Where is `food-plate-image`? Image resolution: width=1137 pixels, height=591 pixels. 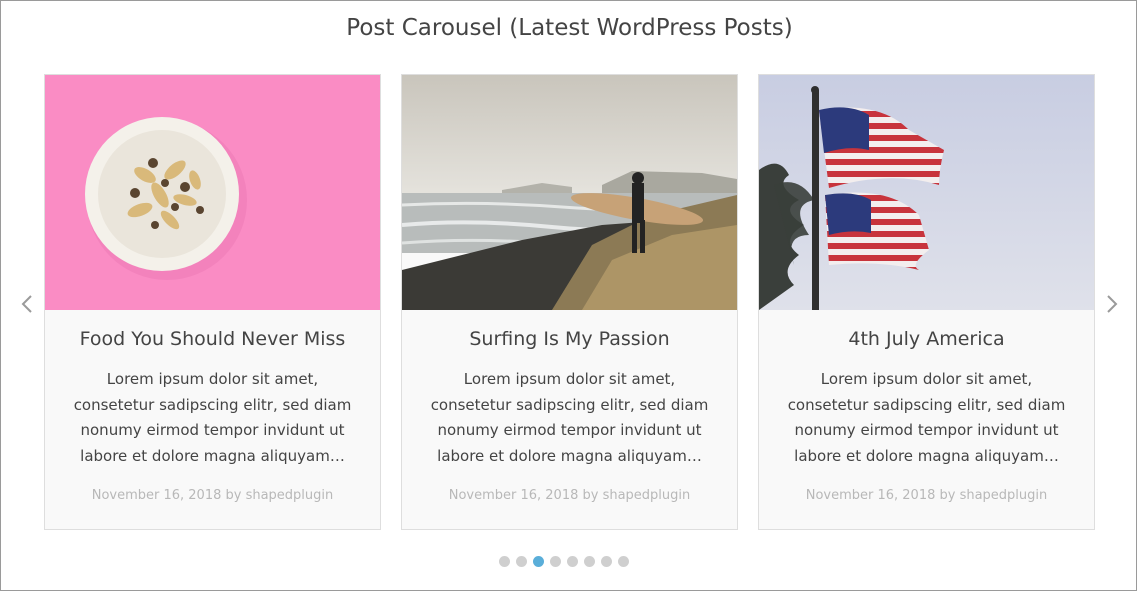
food-plate-image is located at coordinates (212, 192).